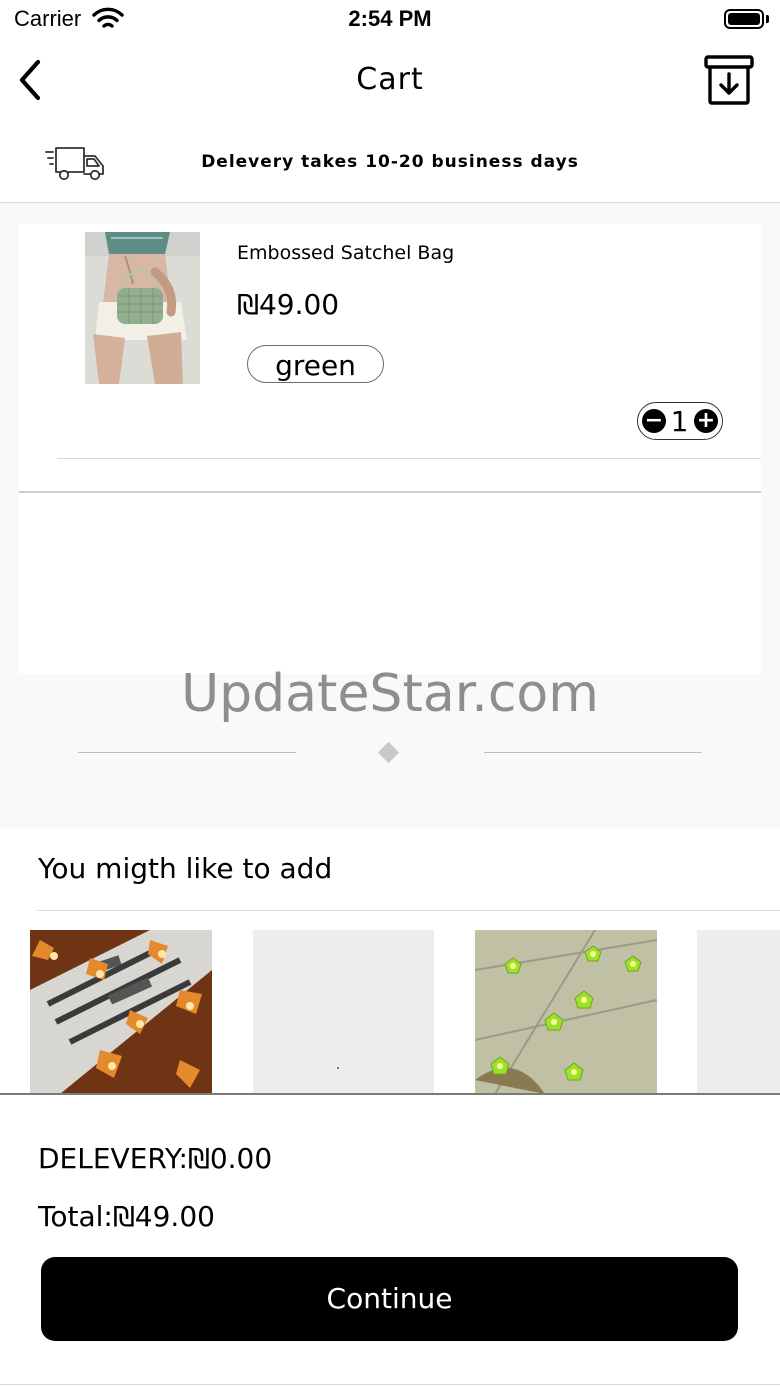 The width and height of the screenshot is (780, 1387). I want to click on card-divider, so click(390, 492).